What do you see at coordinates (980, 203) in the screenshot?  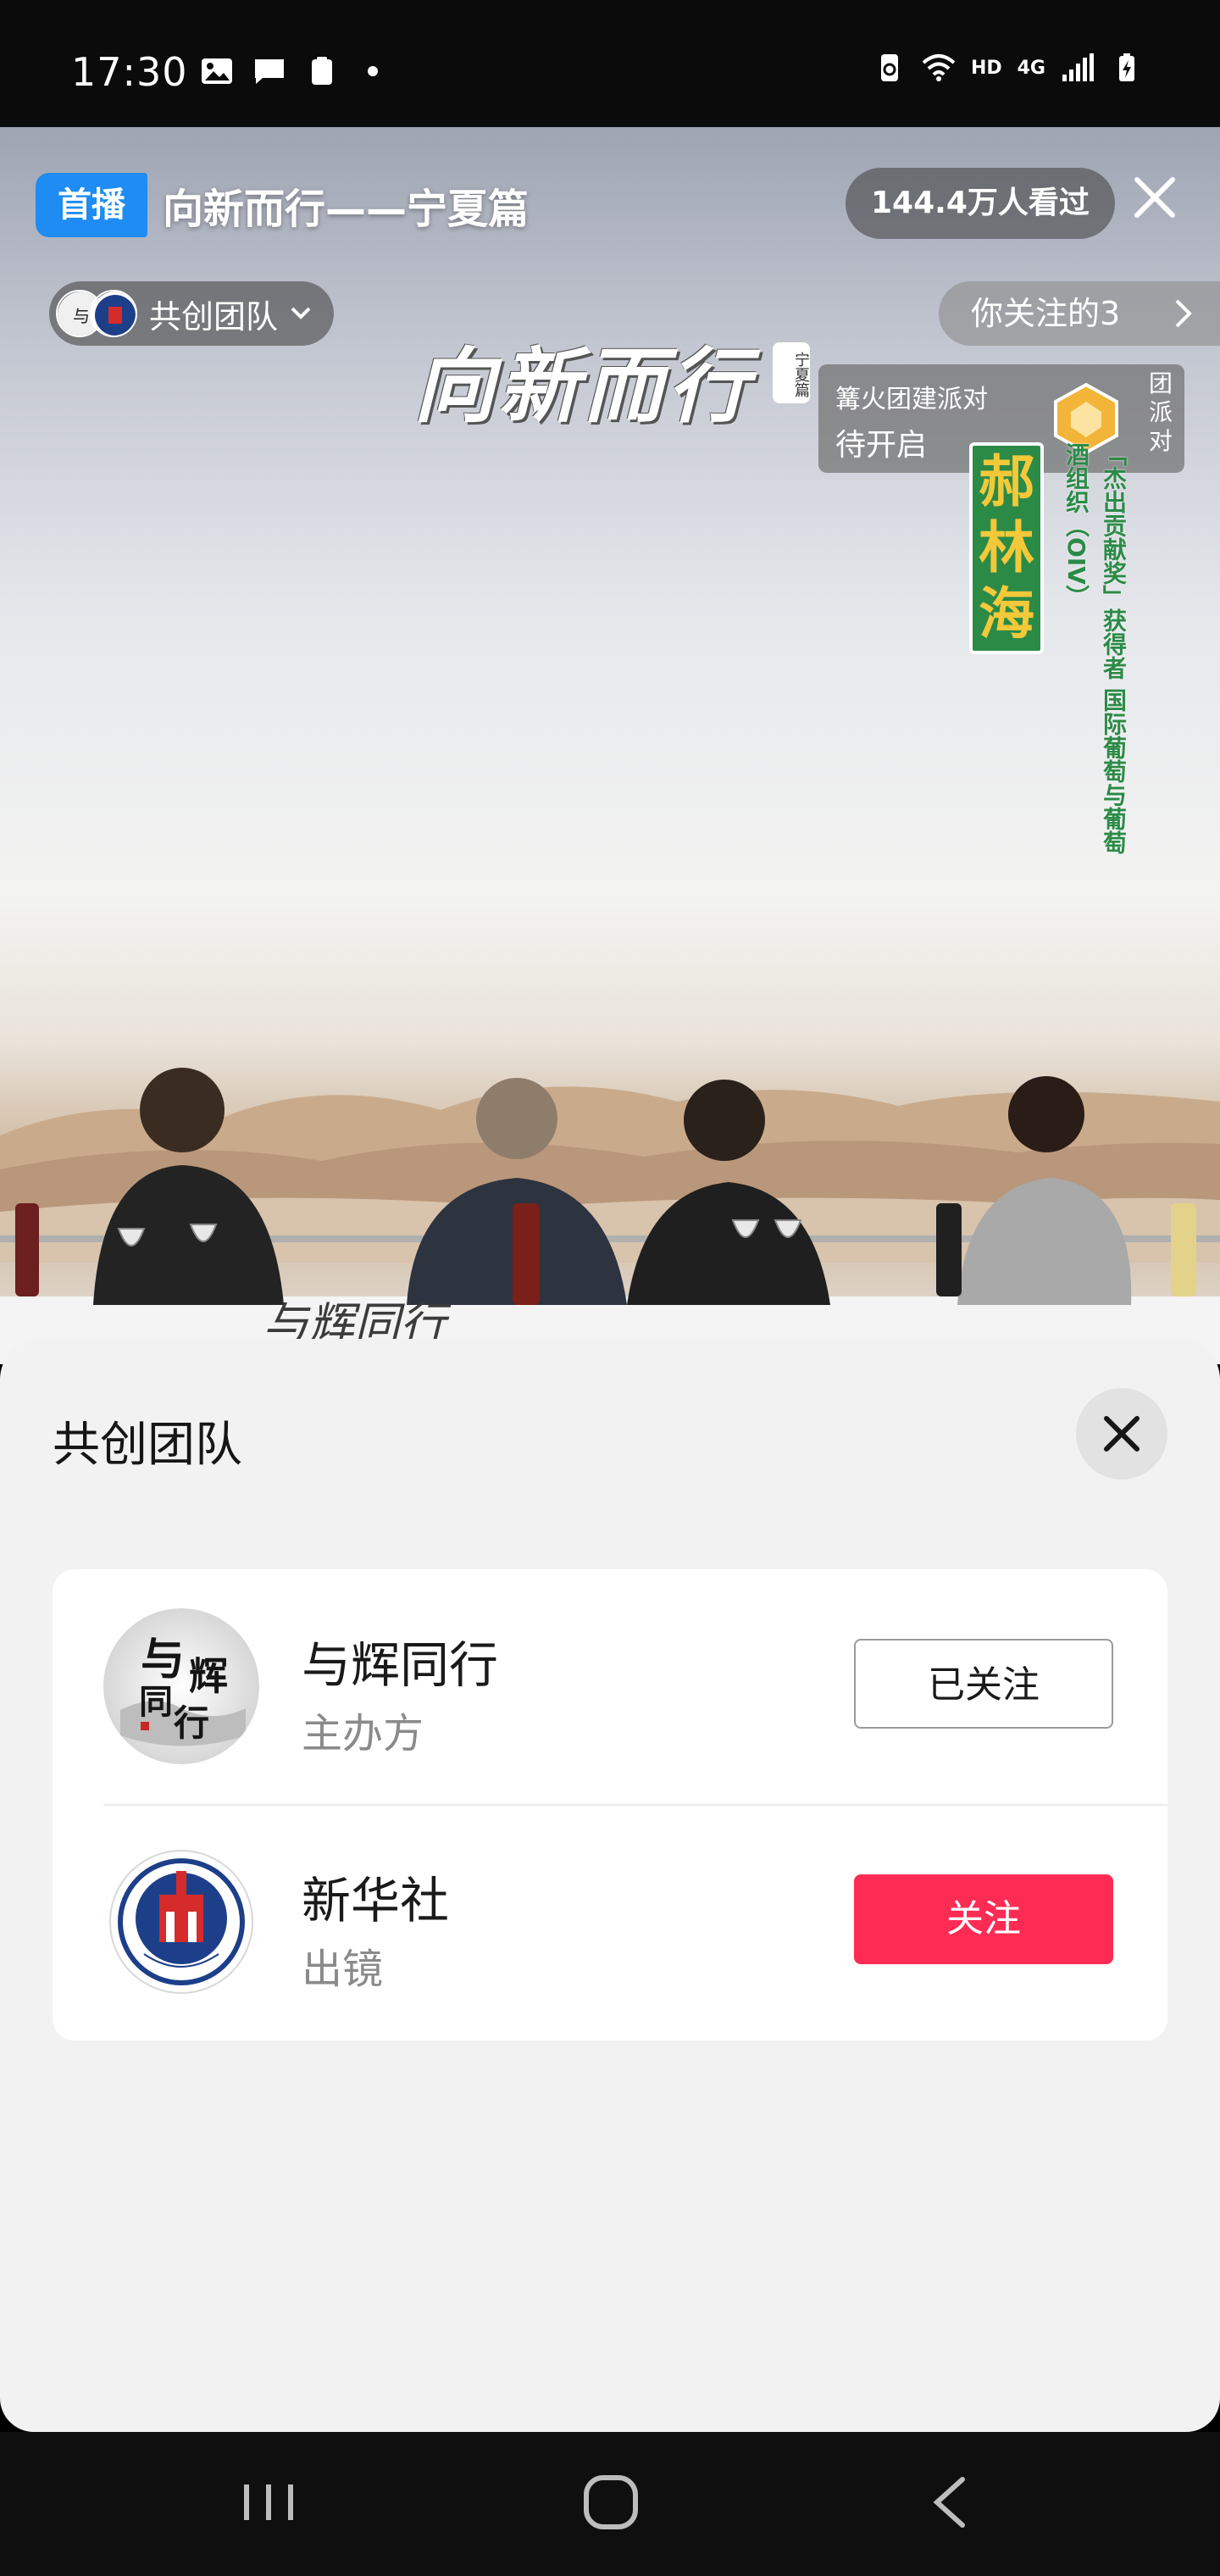 I see `viewer-count-pill: 144.4万人看过` at bounding box center [980, 203].